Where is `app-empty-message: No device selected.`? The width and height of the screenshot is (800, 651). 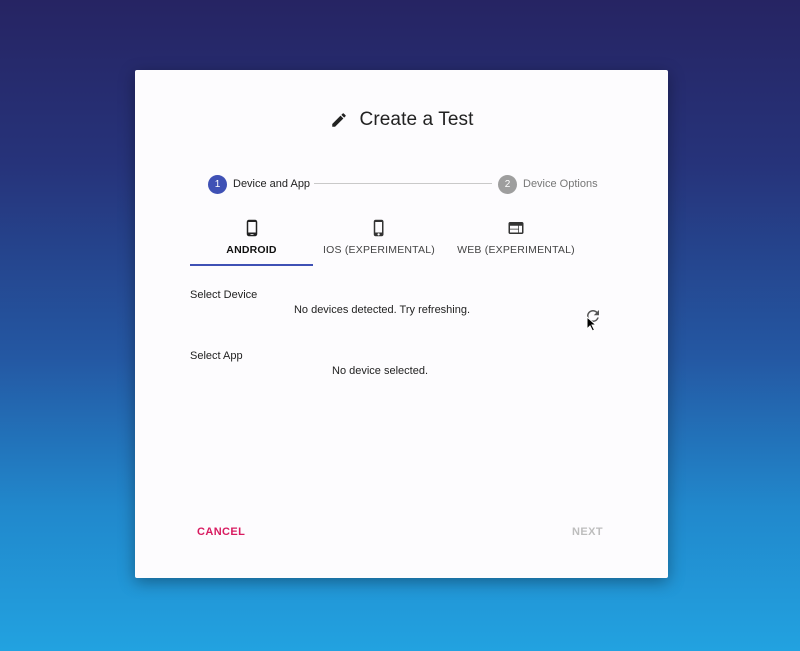 app-empty-message: No device selected. is located at coordinates (380, 371).